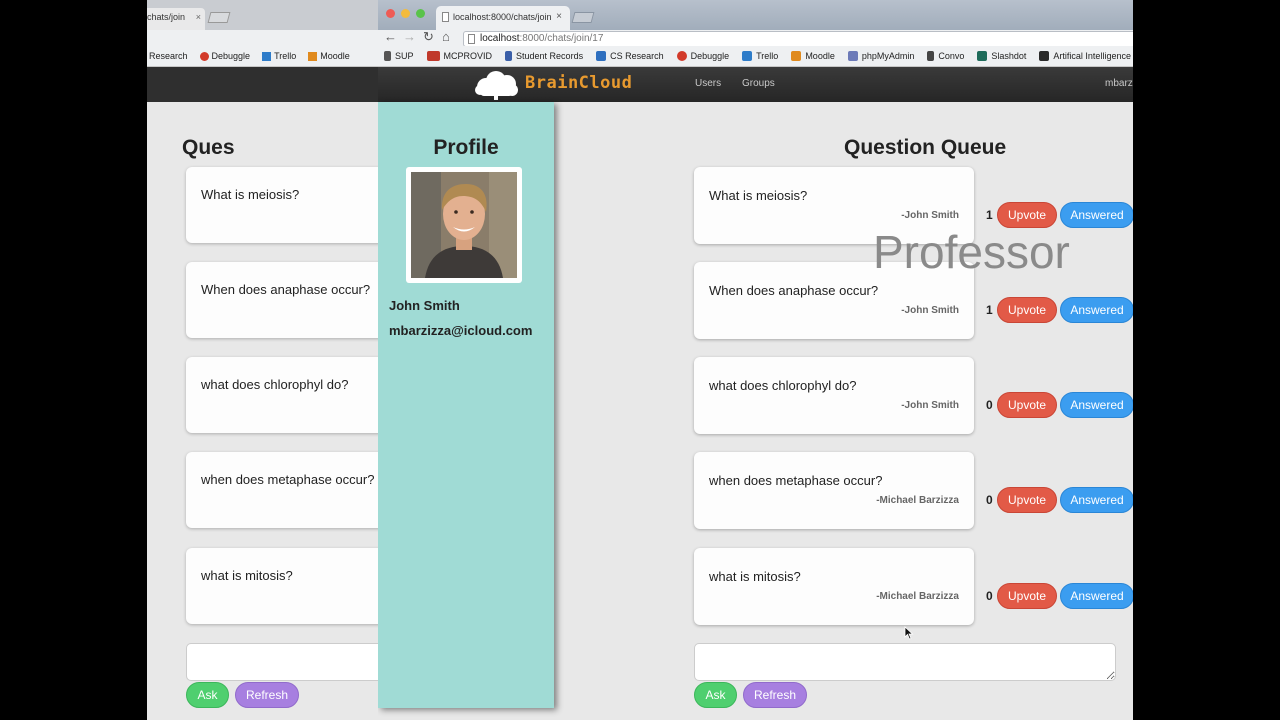 This screenshot has height=720, width=1280. What do you see at coordinates (775, 695) in the screenshot?
I see `refresh-button: Refresh` at bounding box center [775, 695].